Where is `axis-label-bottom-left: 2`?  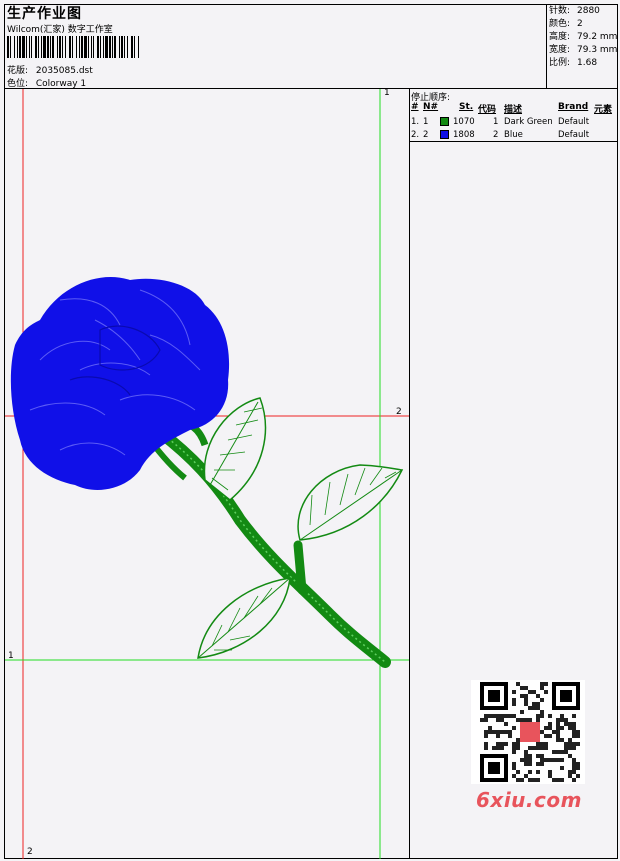
axis-label-bottom-left: 2 is located at coordinates (30, 852).